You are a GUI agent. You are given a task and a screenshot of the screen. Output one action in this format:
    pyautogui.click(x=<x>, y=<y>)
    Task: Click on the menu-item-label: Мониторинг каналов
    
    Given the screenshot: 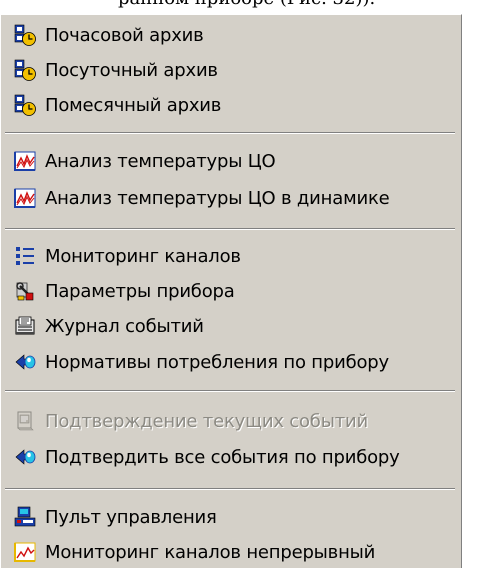 What is the action you would take?
    pyautogui.click(x=143, y=256)
    